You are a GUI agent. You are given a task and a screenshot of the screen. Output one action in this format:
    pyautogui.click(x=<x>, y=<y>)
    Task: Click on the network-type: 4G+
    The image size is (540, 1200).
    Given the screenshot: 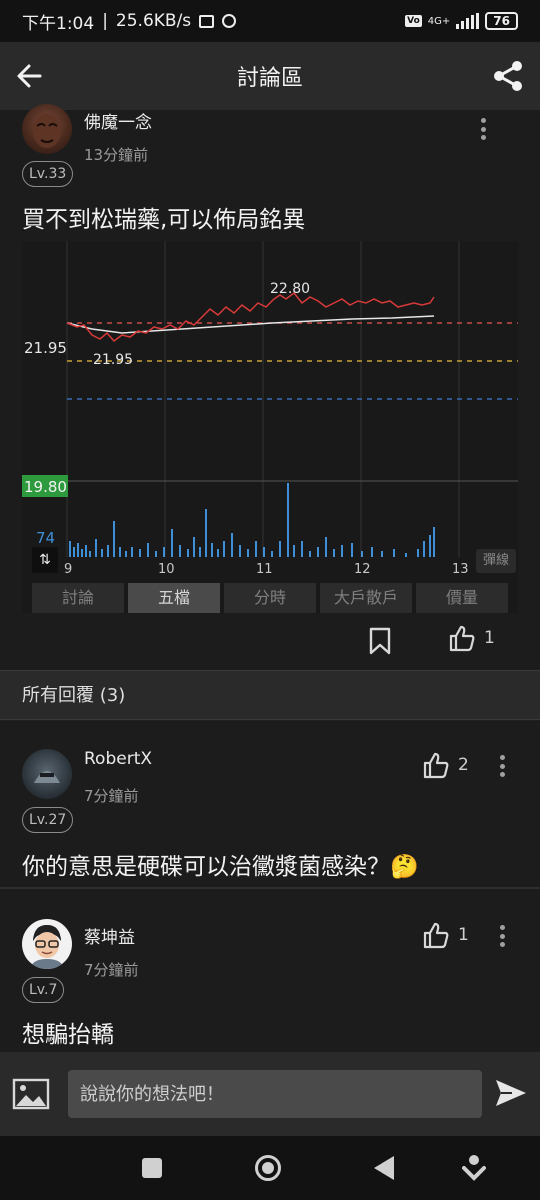 What is the action you would take?
    pyautogui.click(x=439, y=21)
    